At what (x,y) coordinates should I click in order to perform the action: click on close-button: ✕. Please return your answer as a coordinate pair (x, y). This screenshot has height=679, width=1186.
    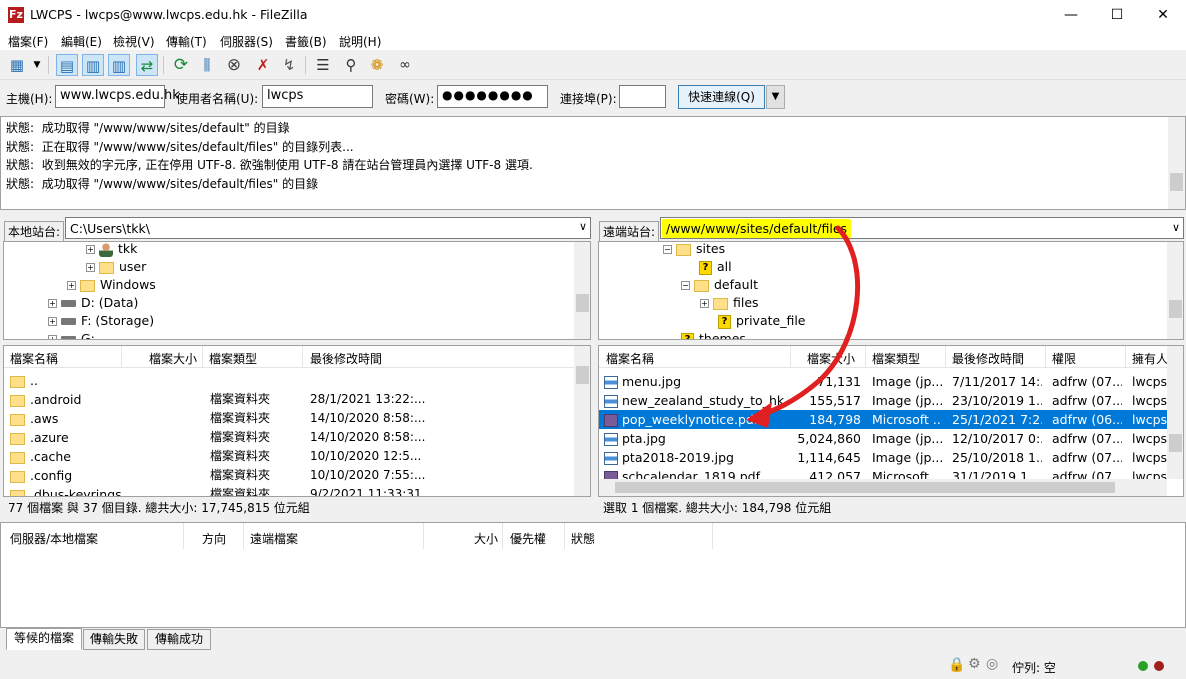
    Looking at the image, I should click on (1163, 15).